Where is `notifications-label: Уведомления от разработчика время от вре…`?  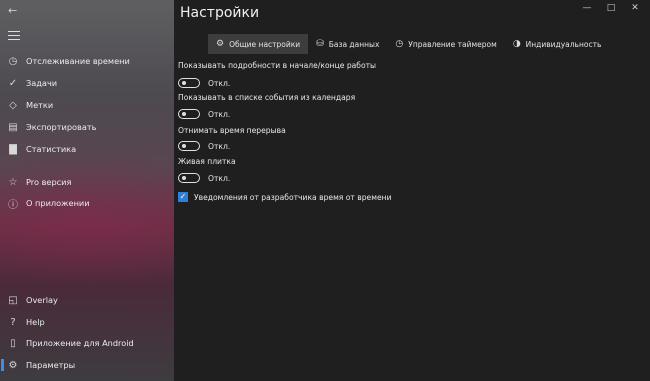
notifications-label: Уведомления от разработчика время от вре… is located at coordinates (293, 197).